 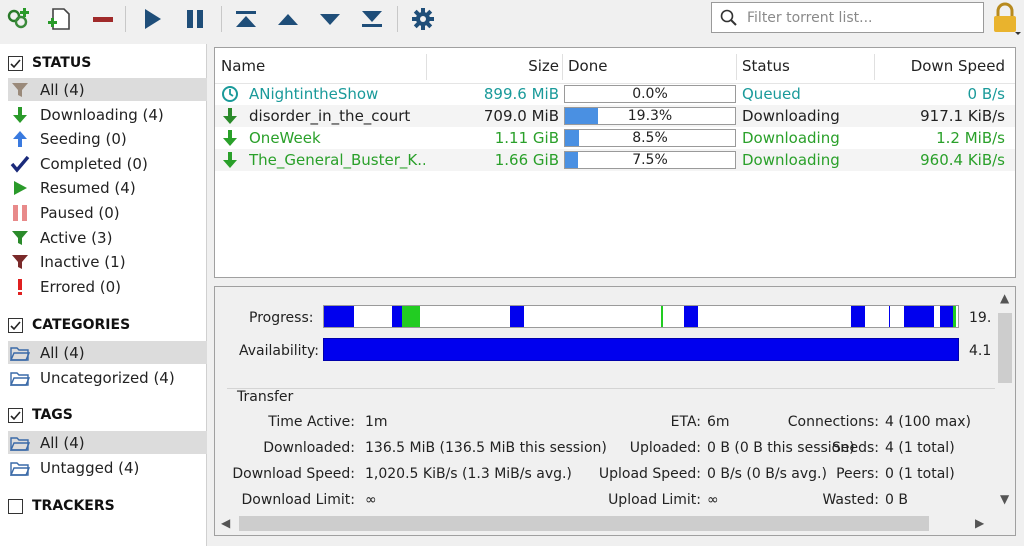 I want to click on progress-value: 19., so click(x=980, y=318).